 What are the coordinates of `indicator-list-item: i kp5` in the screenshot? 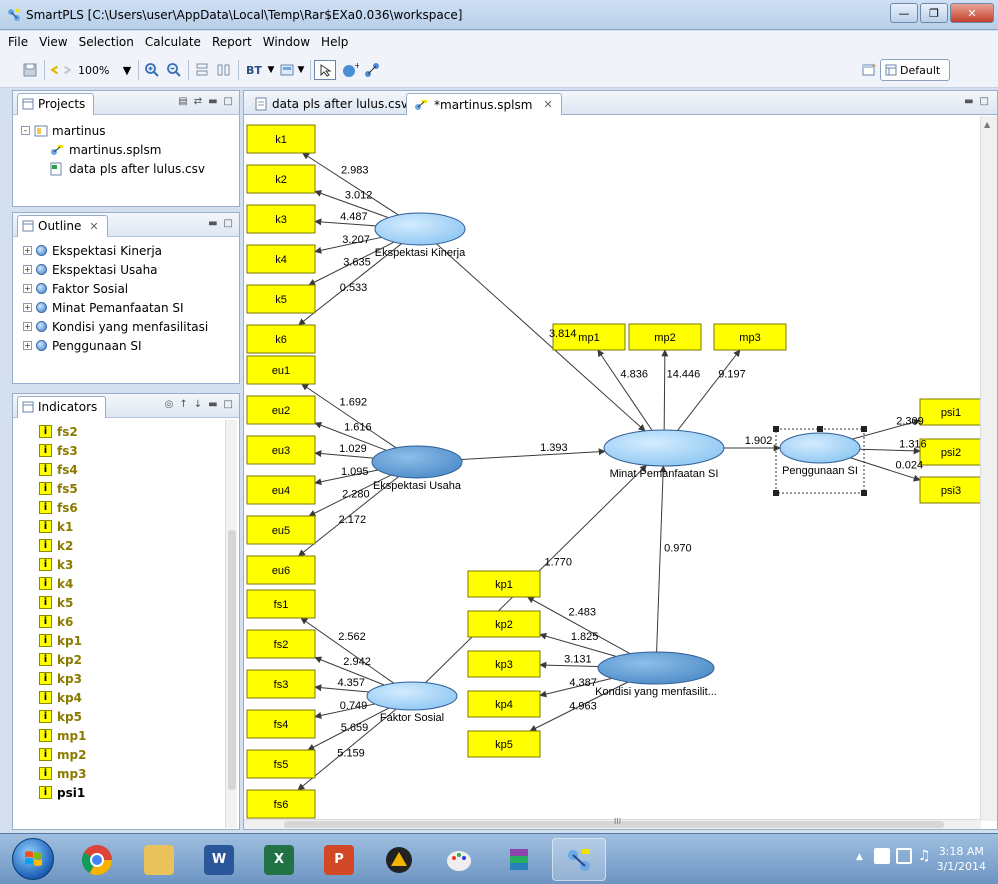 It's located at (139, 716).